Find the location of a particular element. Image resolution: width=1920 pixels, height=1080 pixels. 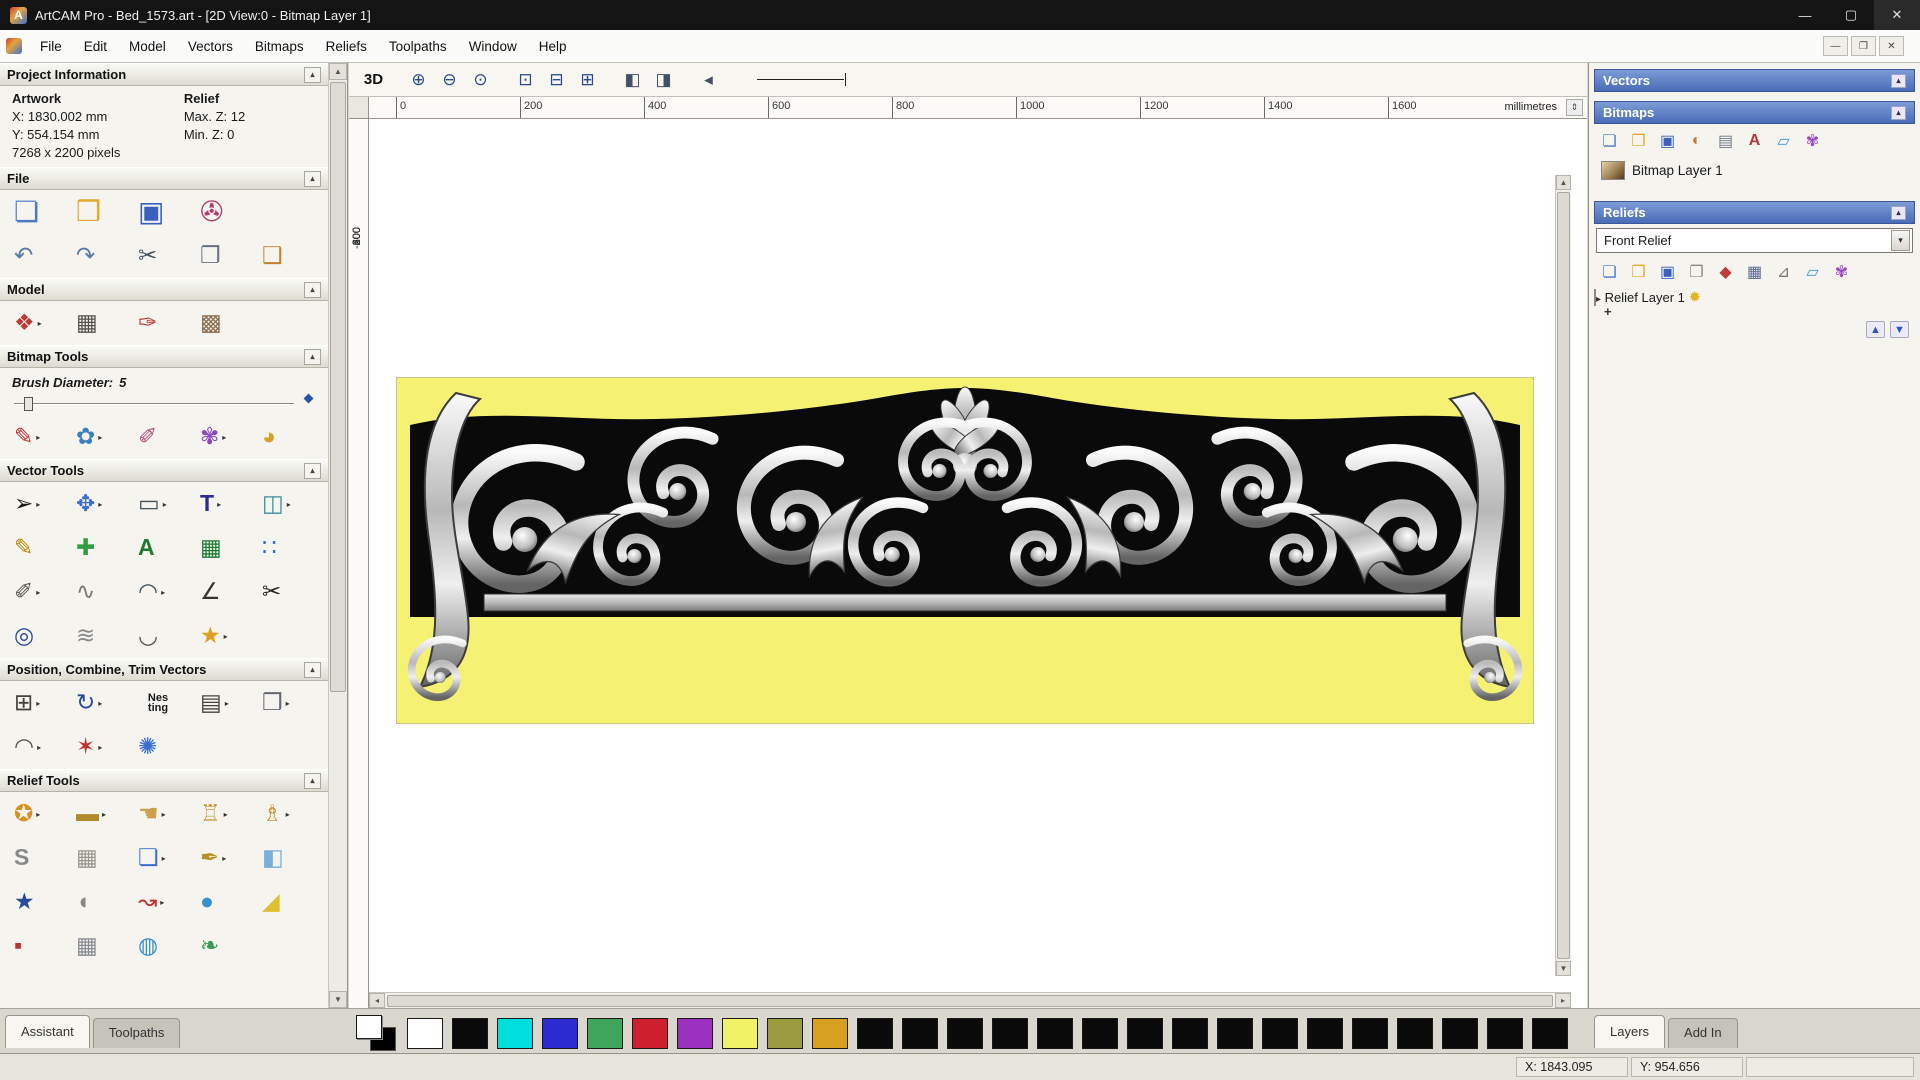

mesh-relief-icon: ▦ is located at coordinates (102, 946).